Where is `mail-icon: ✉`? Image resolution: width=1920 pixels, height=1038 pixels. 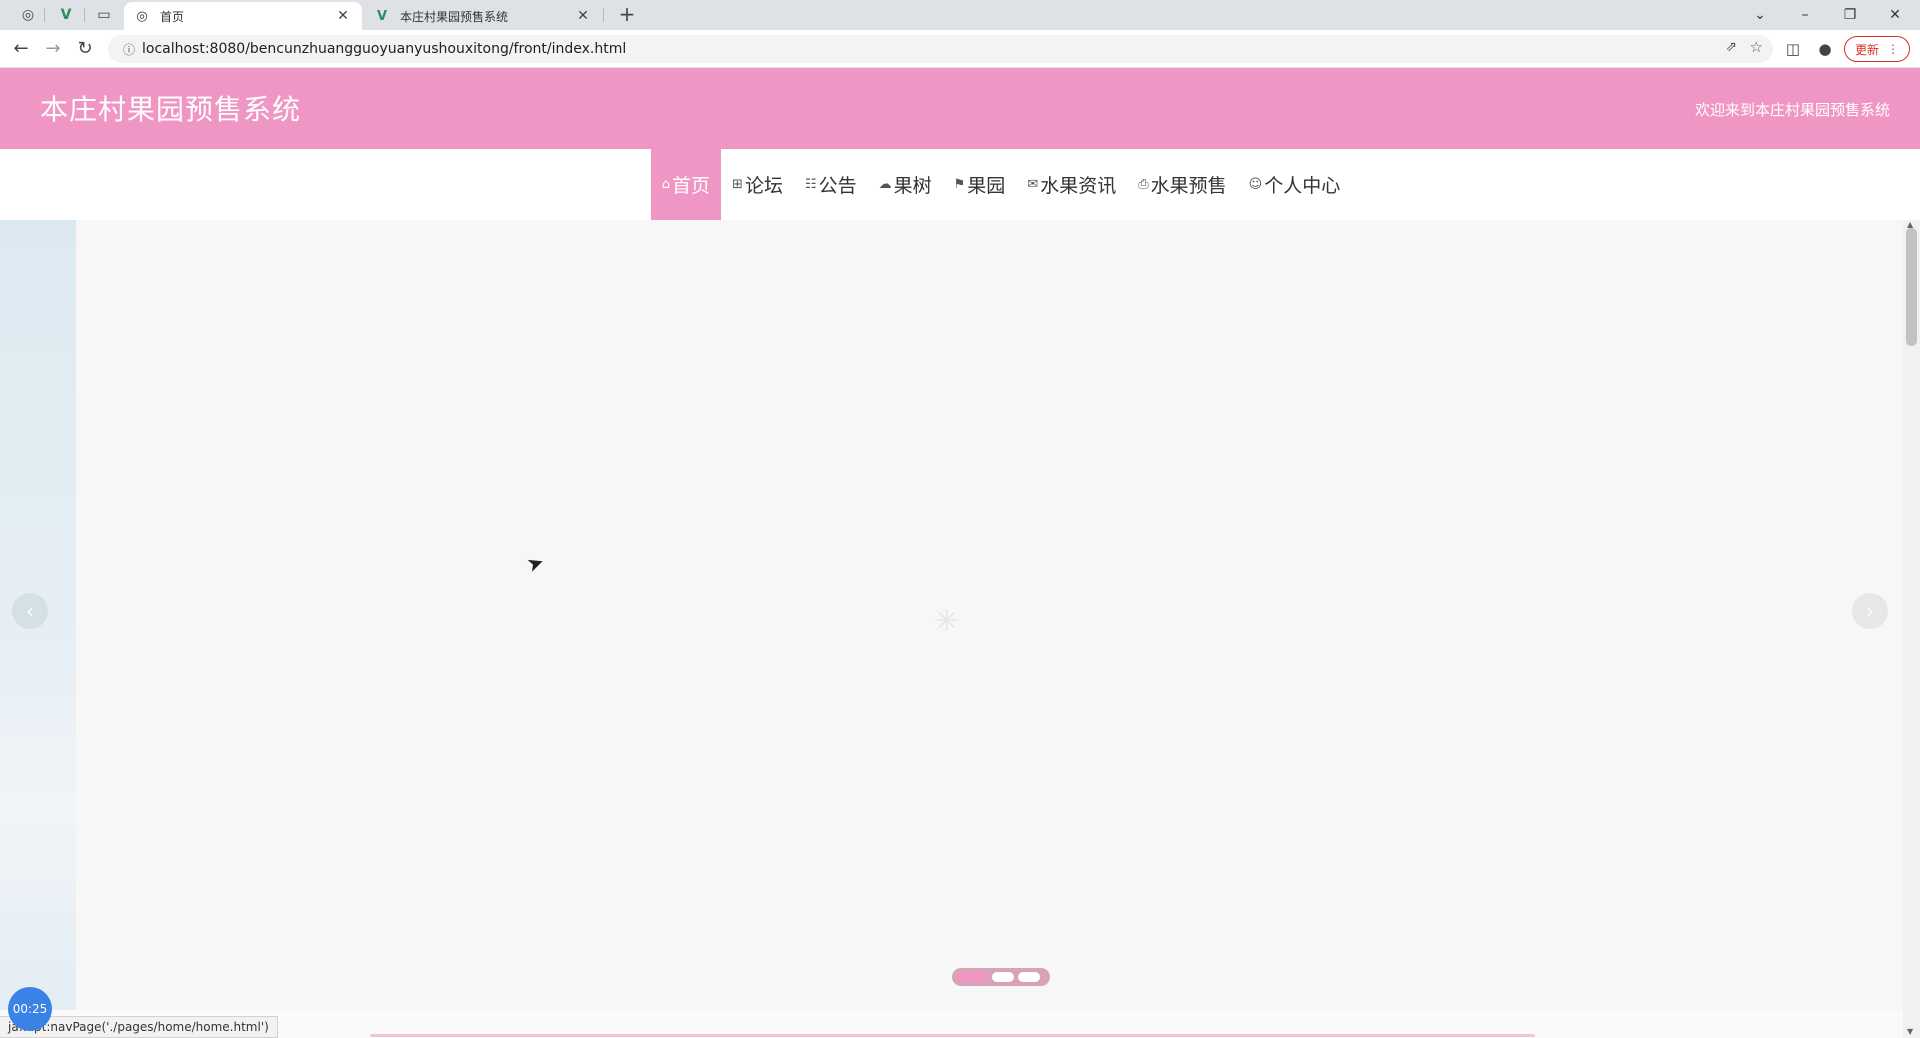 mail-icon: ✉ is located at coordinates (1033, 184).